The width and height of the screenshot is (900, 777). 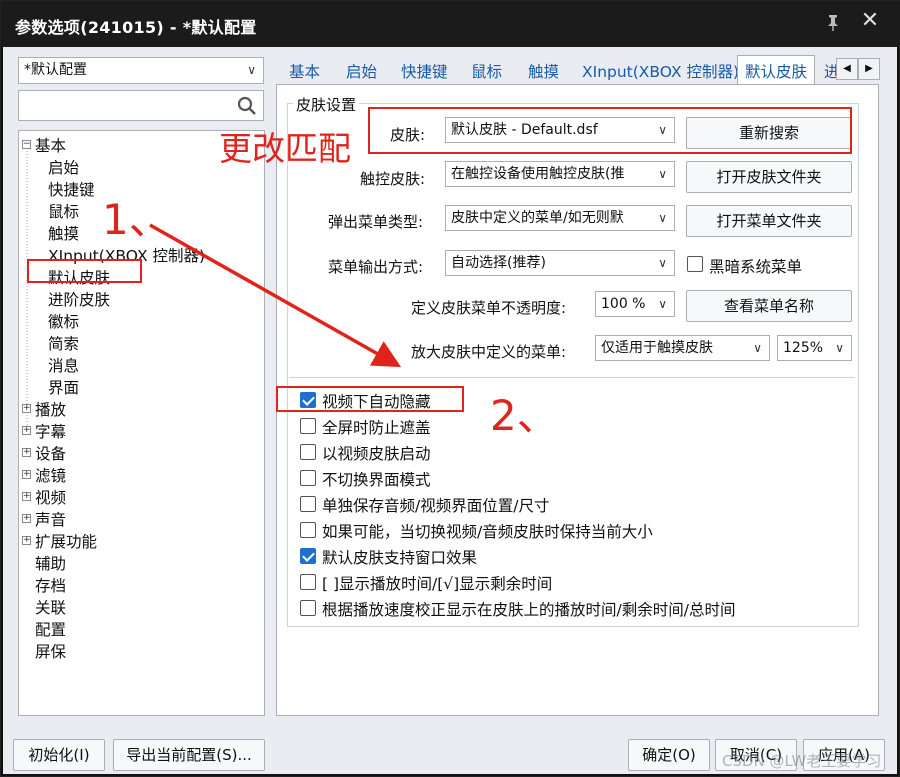 What do you see at coordinates (580, 70) in the screenshot?
I see `tab-bar: 基本 启始 快捷键 鼠标 触摸 XInput(XBOX 控制器) 默认皮肤 进` at bounding box center [580, 70].